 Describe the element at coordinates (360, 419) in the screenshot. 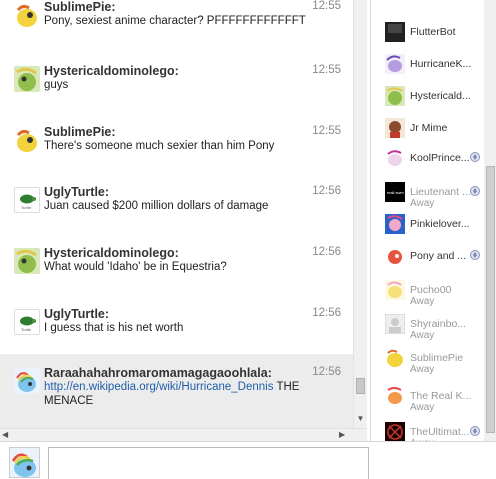

I see `scroll-down-arrow-icon: ▼` at that location.